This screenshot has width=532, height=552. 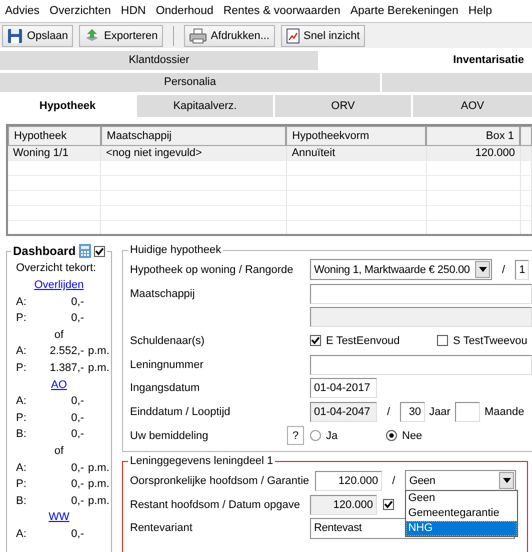 I want to click on group-title: Leninggegevens leningdeel 1, so click(x=201, y=461).